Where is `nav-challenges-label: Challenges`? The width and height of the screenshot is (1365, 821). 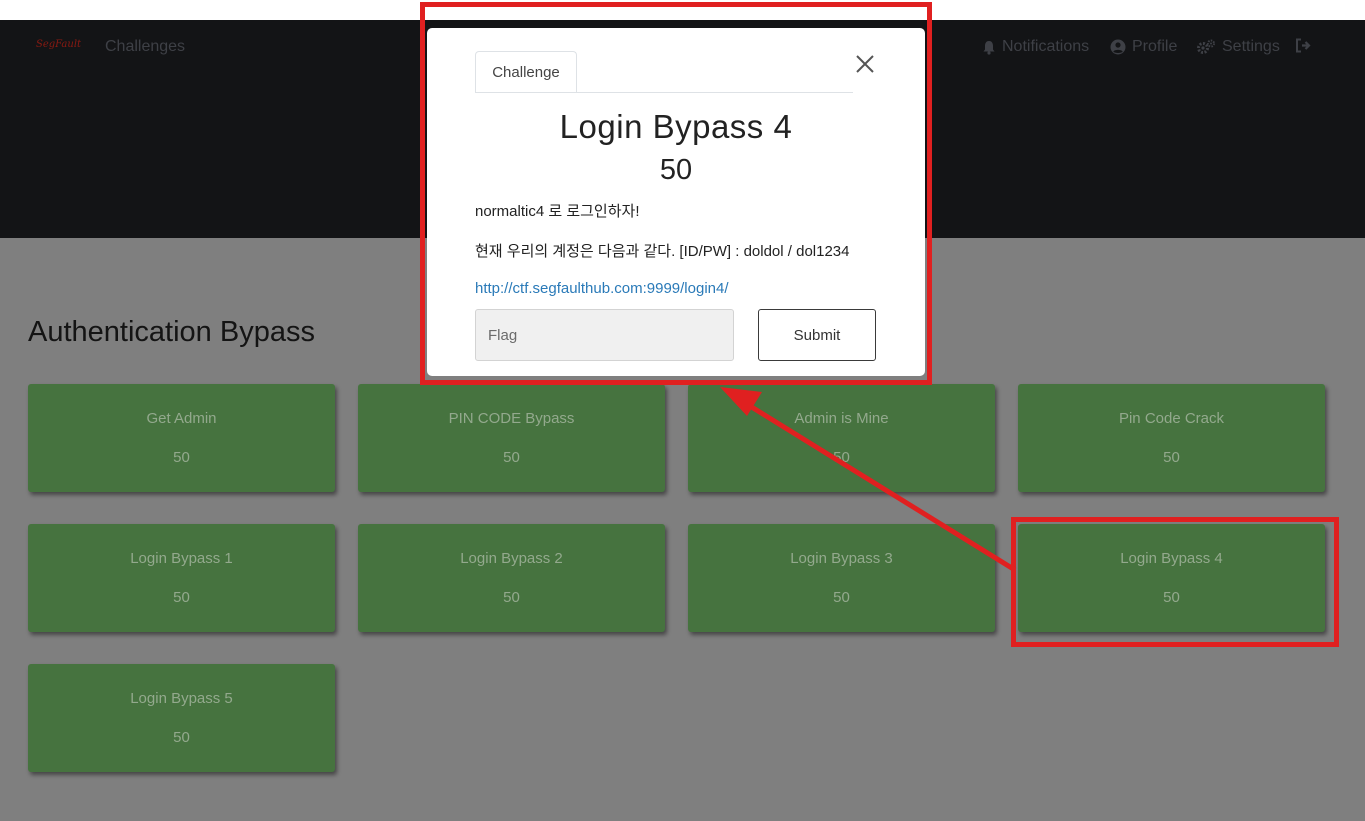 nav-challenges-label: Challenges is located at coordinates (145, 46).